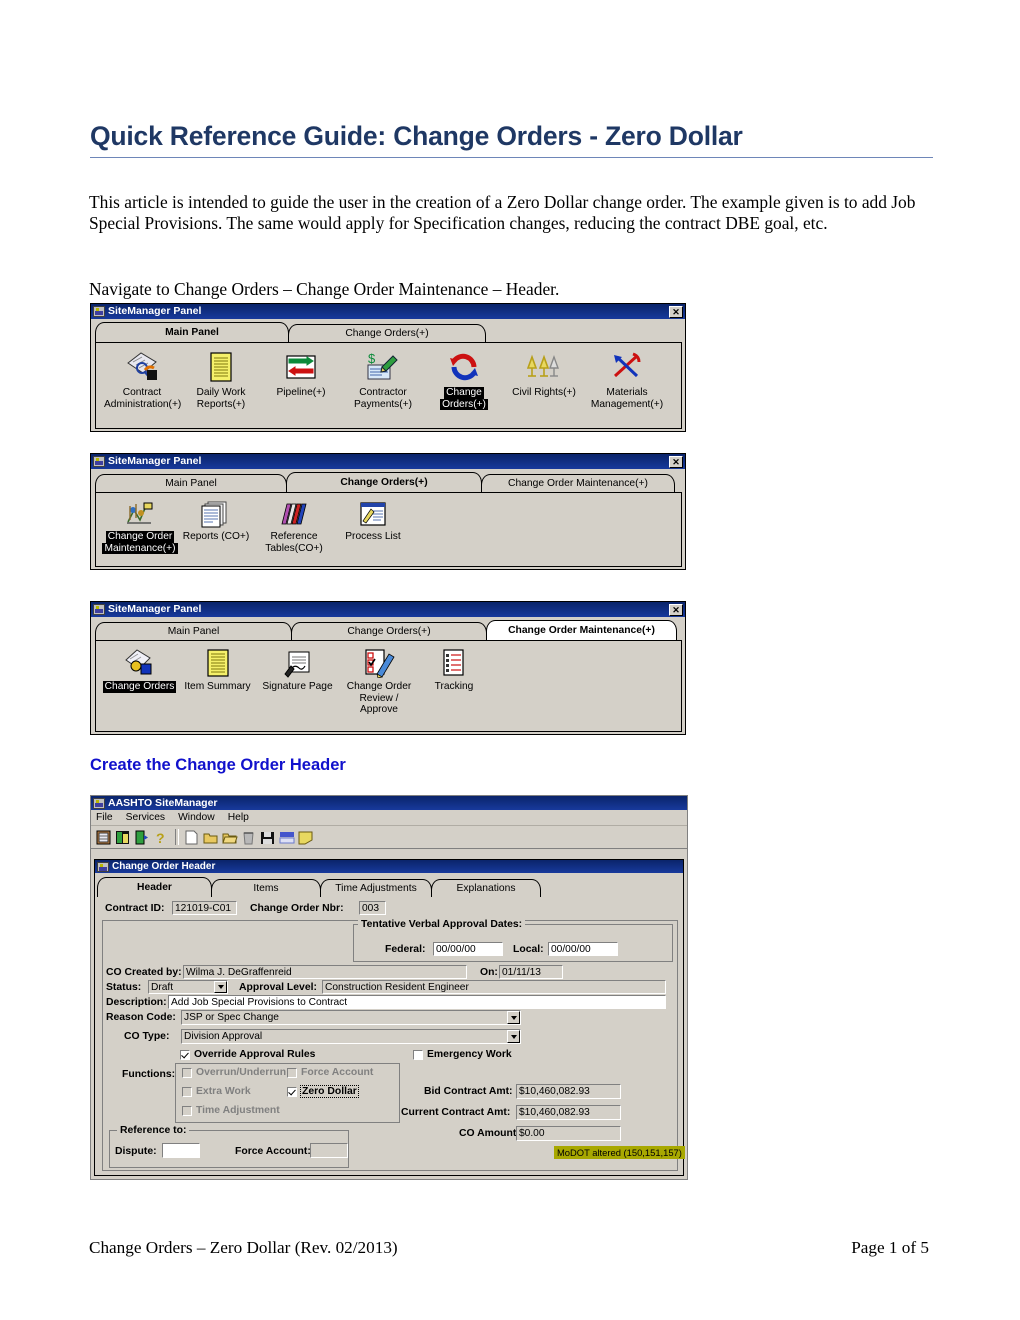 This screenshot has height=1320, width=1020. What do you see at coordinates (578, 483) in the screenshot?
I see `panel2-tab-change-order-maintenance: Change Order Maintenance(+)` at bounding box center [578, 483].